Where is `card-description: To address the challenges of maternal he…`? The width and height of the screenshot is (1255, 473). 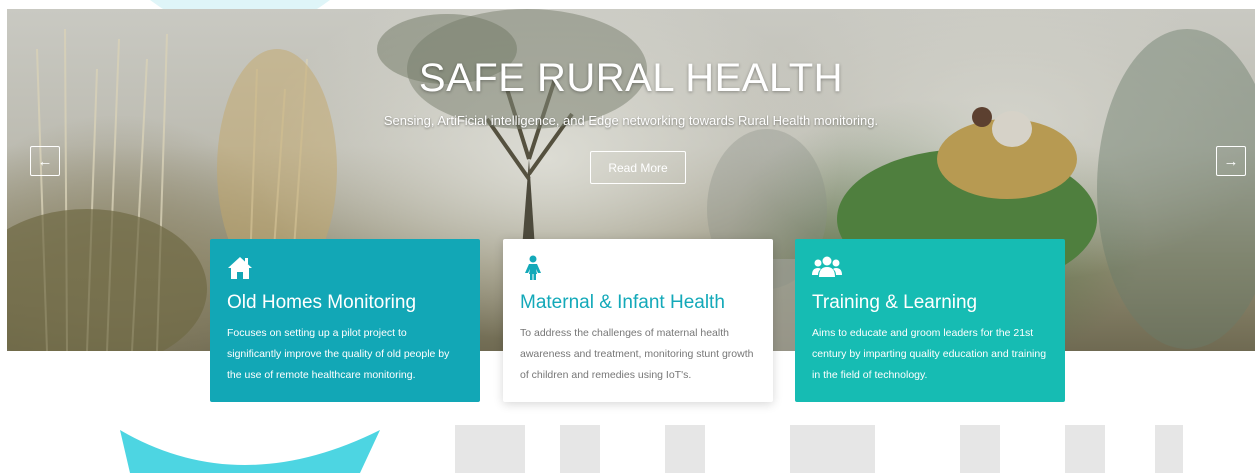 card-description: To address the challenges of maternal he… is located at coordinates (637, 354).